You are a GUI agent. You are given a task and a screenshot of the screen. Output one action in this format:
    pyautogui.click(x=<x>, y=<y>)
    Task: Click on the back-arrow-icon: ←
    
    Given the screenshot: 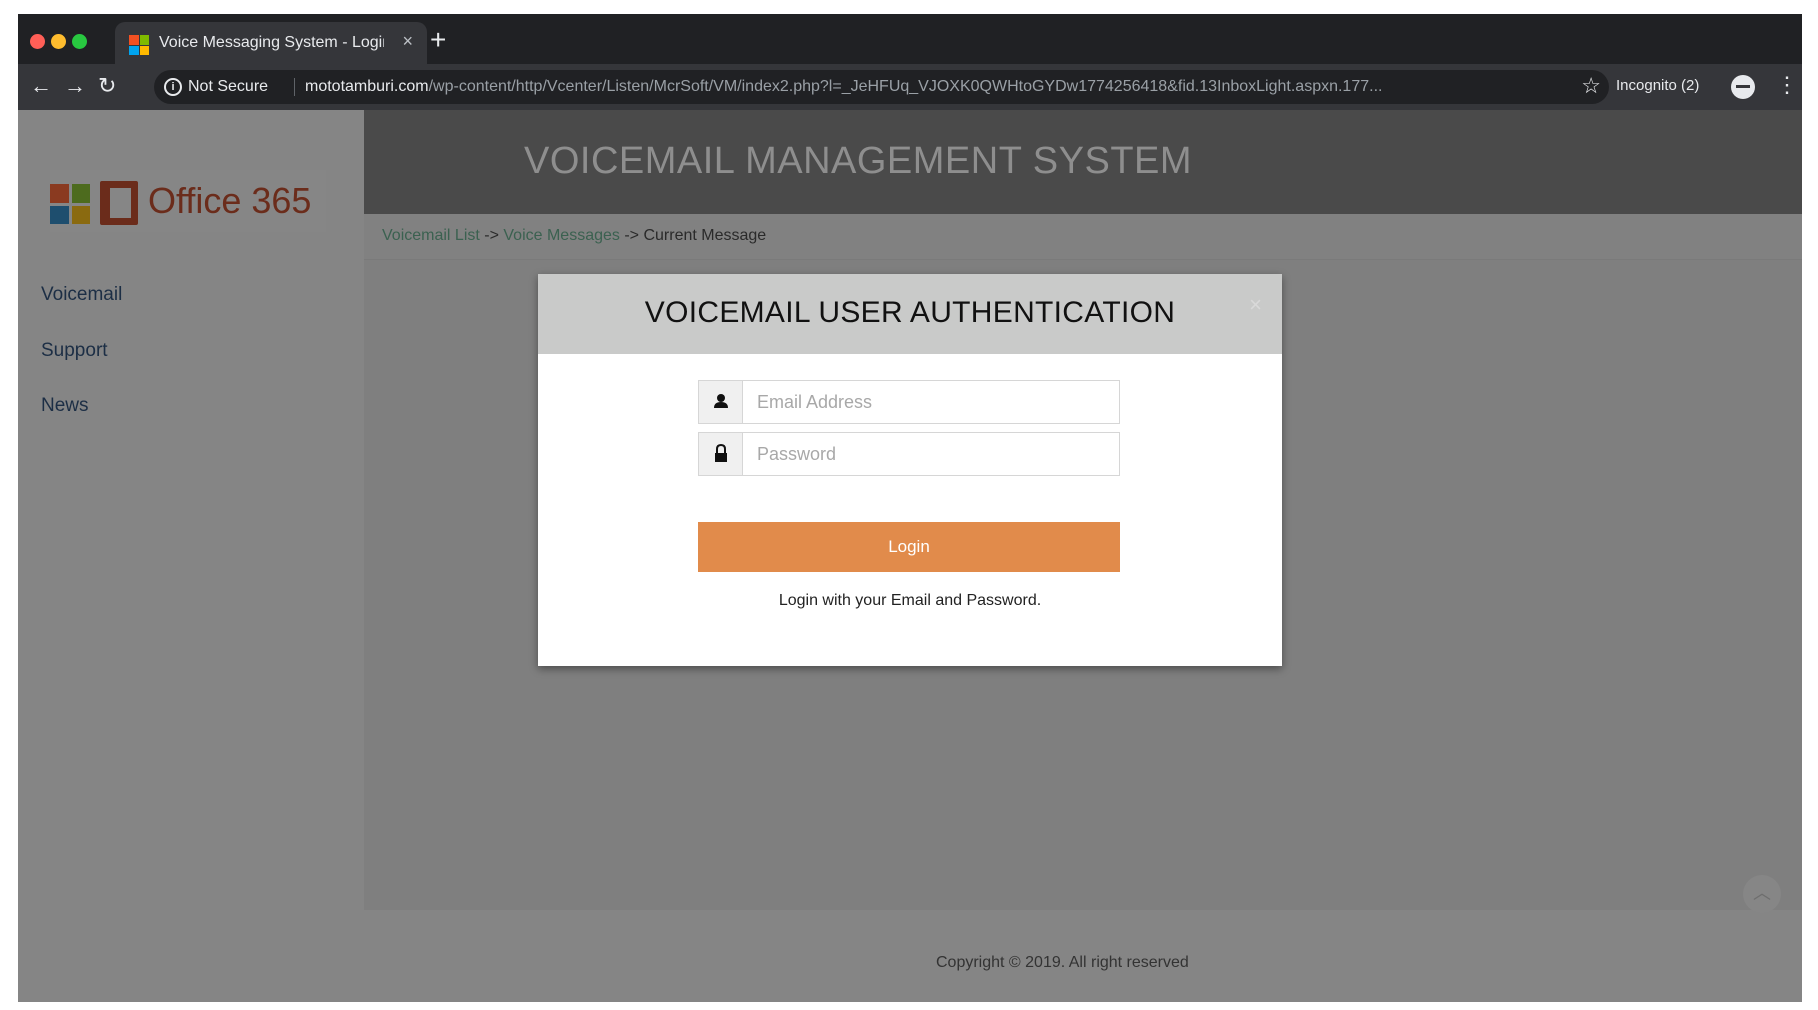 What is the action you would take?
    pyautogui.click(x=41, y=86)
    